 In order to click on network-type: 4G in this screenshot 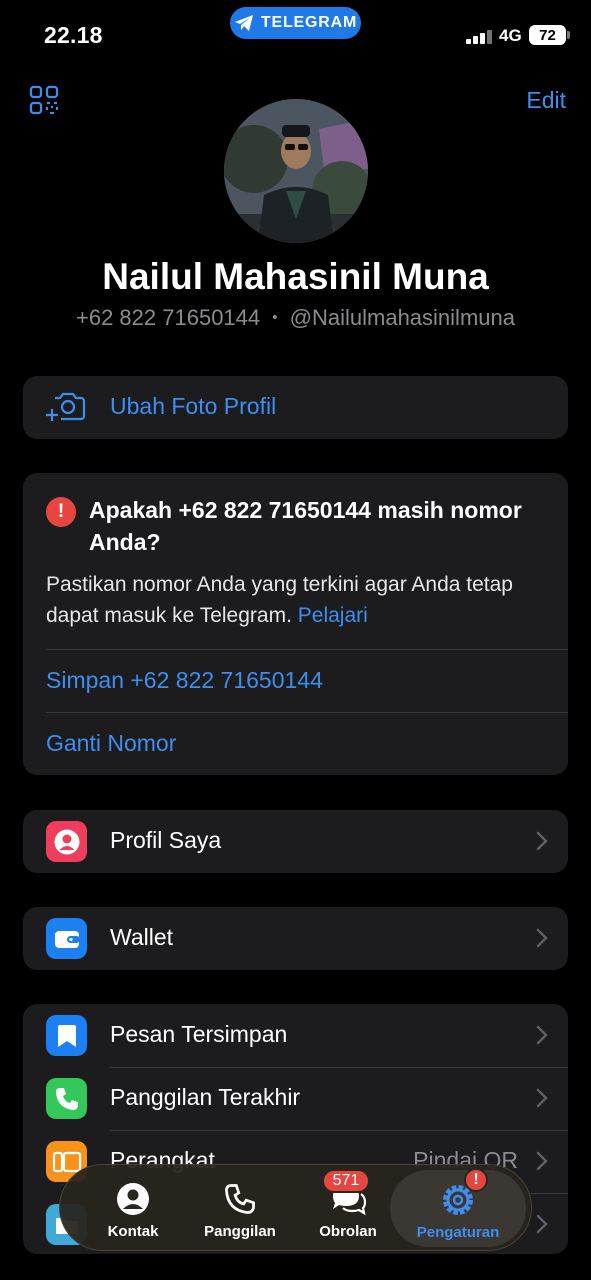, I will do `click(510, 35)`.